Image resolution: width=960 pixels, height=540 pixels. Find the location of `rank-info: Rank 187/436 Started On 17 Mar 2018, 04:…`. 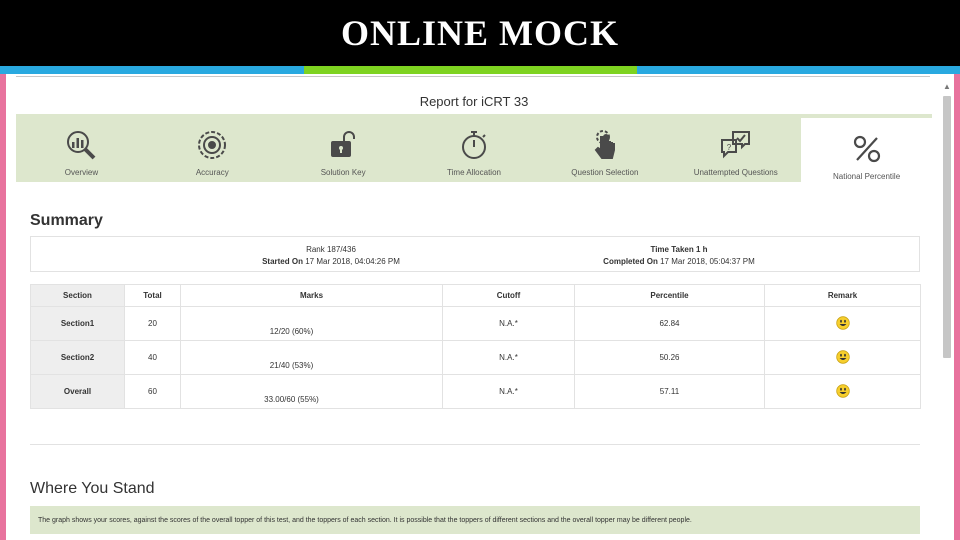

rank-info: Rank 187/436 Started On 17 Mar 2018, 04:… is located at coordinates (331, 256).